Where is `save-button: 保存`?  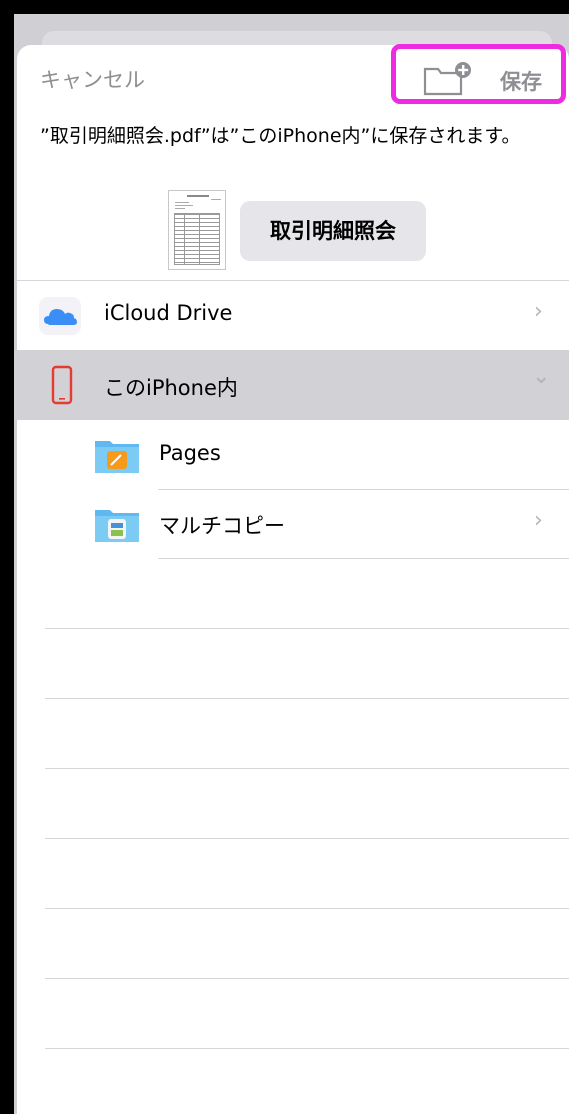 save-button: 保存 is located at coordinates (521, 81).